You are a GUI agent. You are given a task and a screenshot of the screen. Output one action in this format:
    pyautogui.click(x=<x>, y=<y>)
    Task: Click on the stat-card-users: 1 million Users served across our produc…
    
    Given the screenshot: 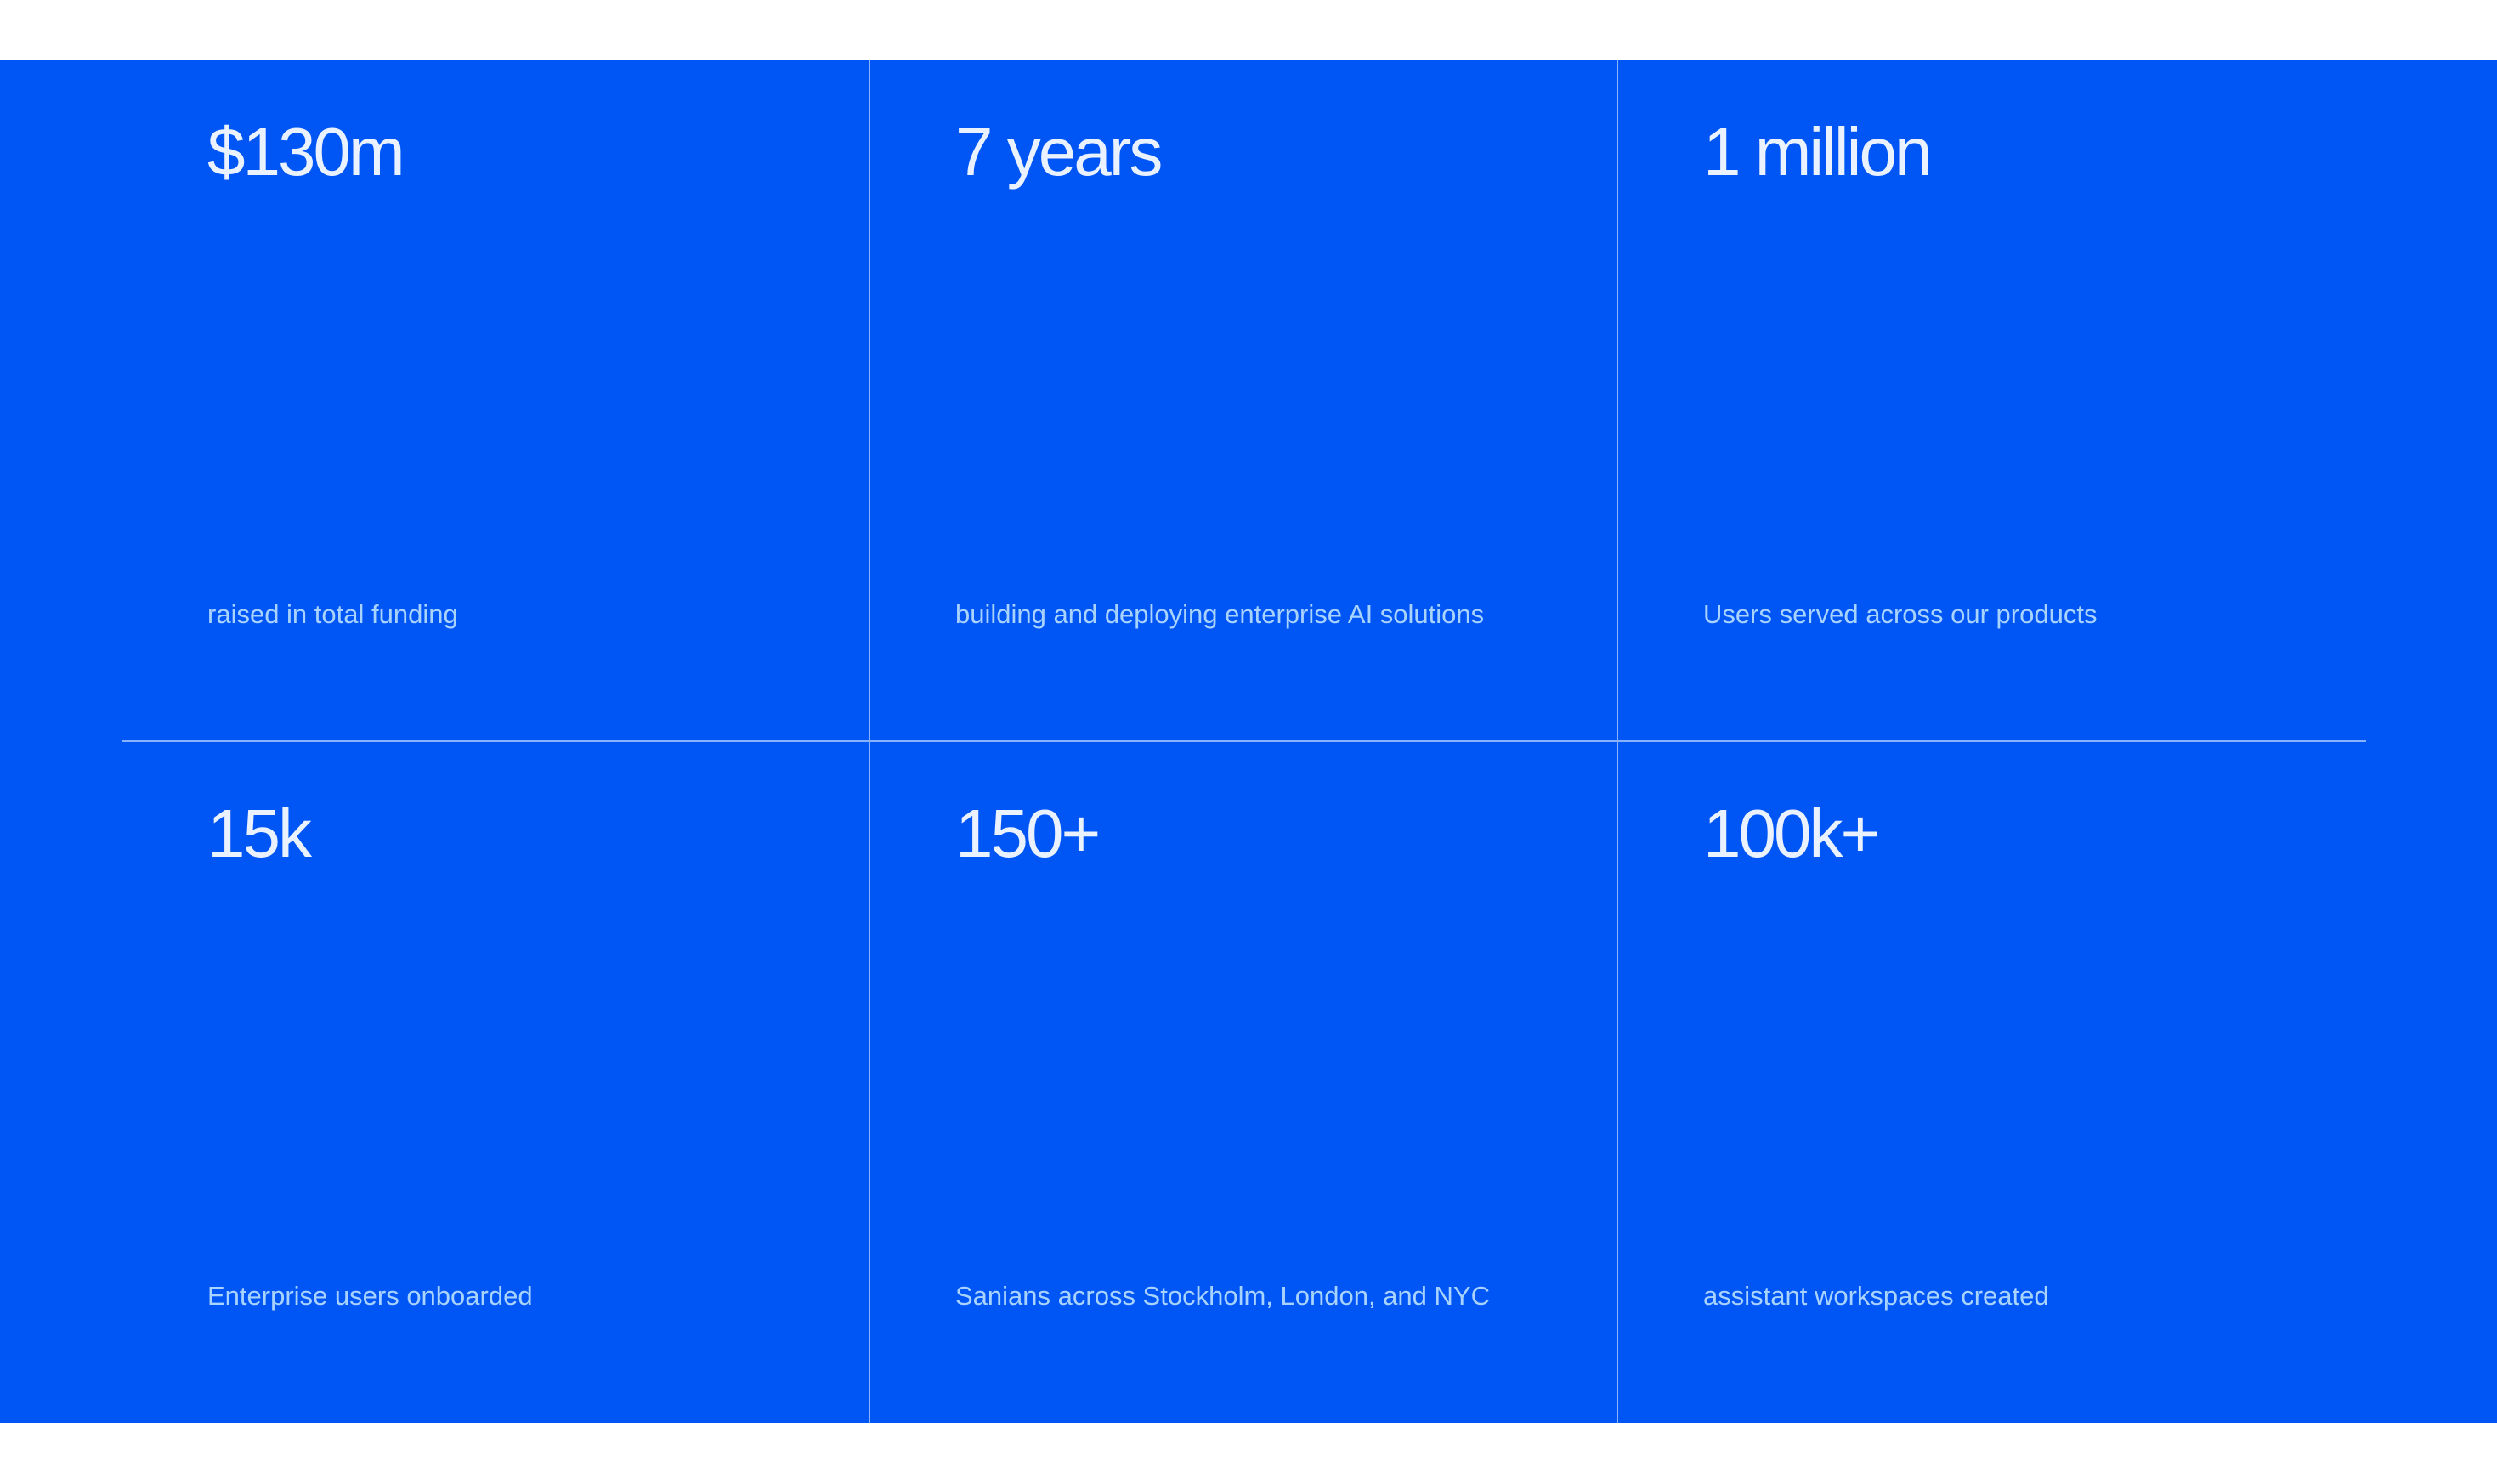 What is the action you would take?
    pyautogui.click(x=1992, y=401)
    